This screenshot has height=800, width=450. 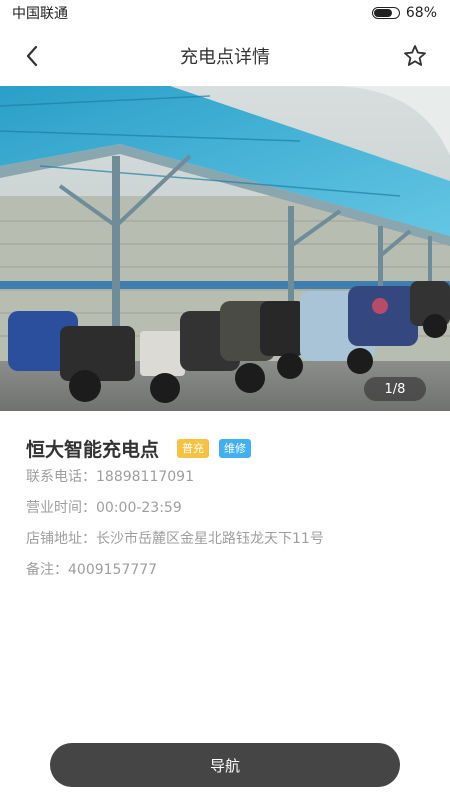 What do you see at coordinates (225, 477) in the screenshot?
I see `phone-row: 联系电话：18898117091` at bounding box center [225, 477].